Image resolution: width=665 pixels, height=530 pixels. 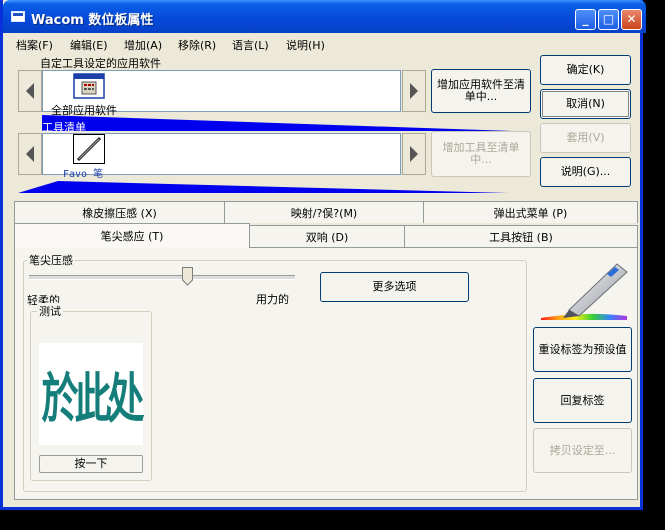 What do you see at coordinates (530, 212) in the screenshot?
I see `tab-popup-menu: 弹出式菜单 (P)` at bounding box center [530, 212].